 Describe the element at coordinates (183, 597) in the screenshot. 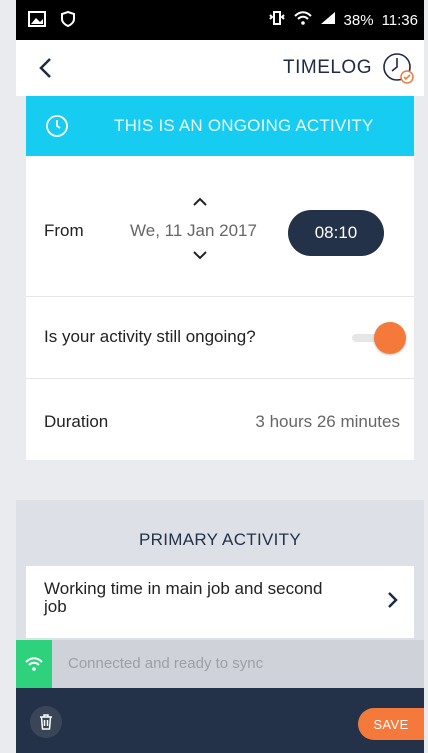

I see `primary-activity-title: Working time in main job and second job` at that location.